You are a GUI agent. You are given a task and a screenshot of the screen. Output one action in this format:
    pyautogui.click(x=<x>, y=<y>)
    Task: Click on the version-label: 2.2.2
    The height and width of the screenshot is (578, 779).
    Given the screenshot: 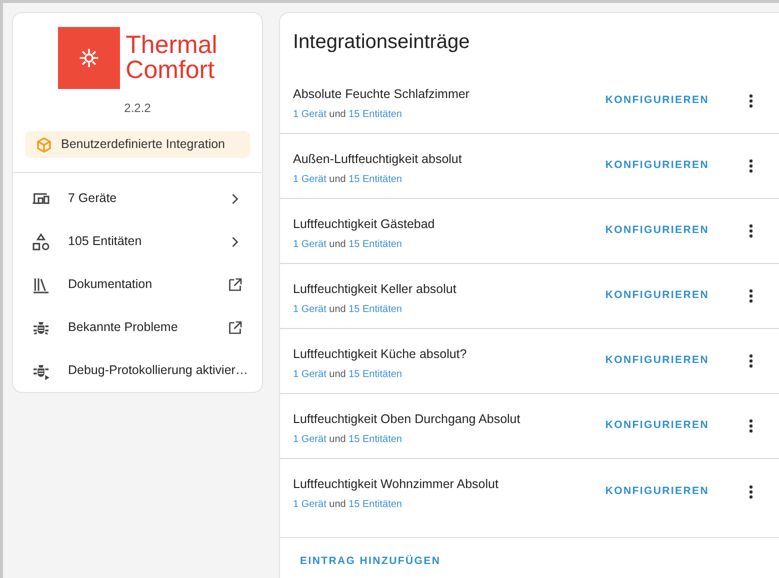 What is the action you would take?
    pyautogui.click(x=137, y=108)
    